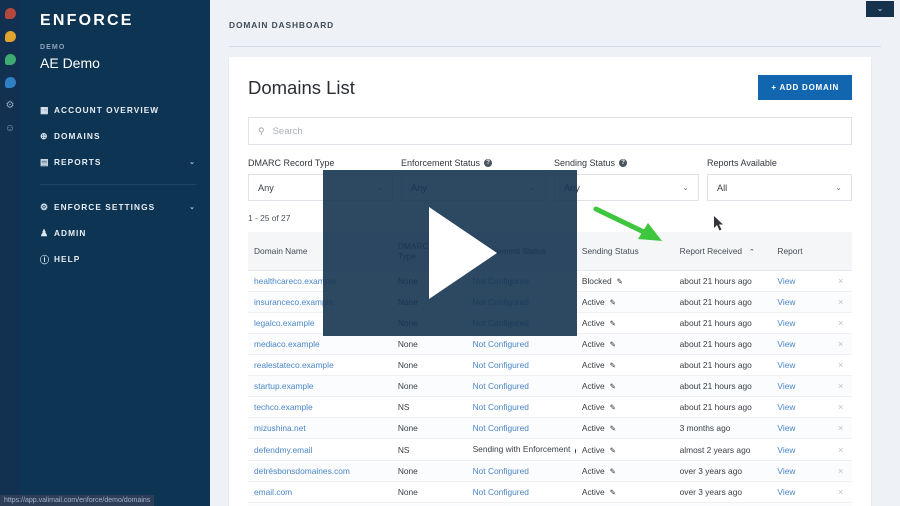 This screenshot has height=506, width=900. What do you see at coordinates (280, 428) in the screenshot?
I see `domain-link: mizushina.net` at bounding box center [280, 428].